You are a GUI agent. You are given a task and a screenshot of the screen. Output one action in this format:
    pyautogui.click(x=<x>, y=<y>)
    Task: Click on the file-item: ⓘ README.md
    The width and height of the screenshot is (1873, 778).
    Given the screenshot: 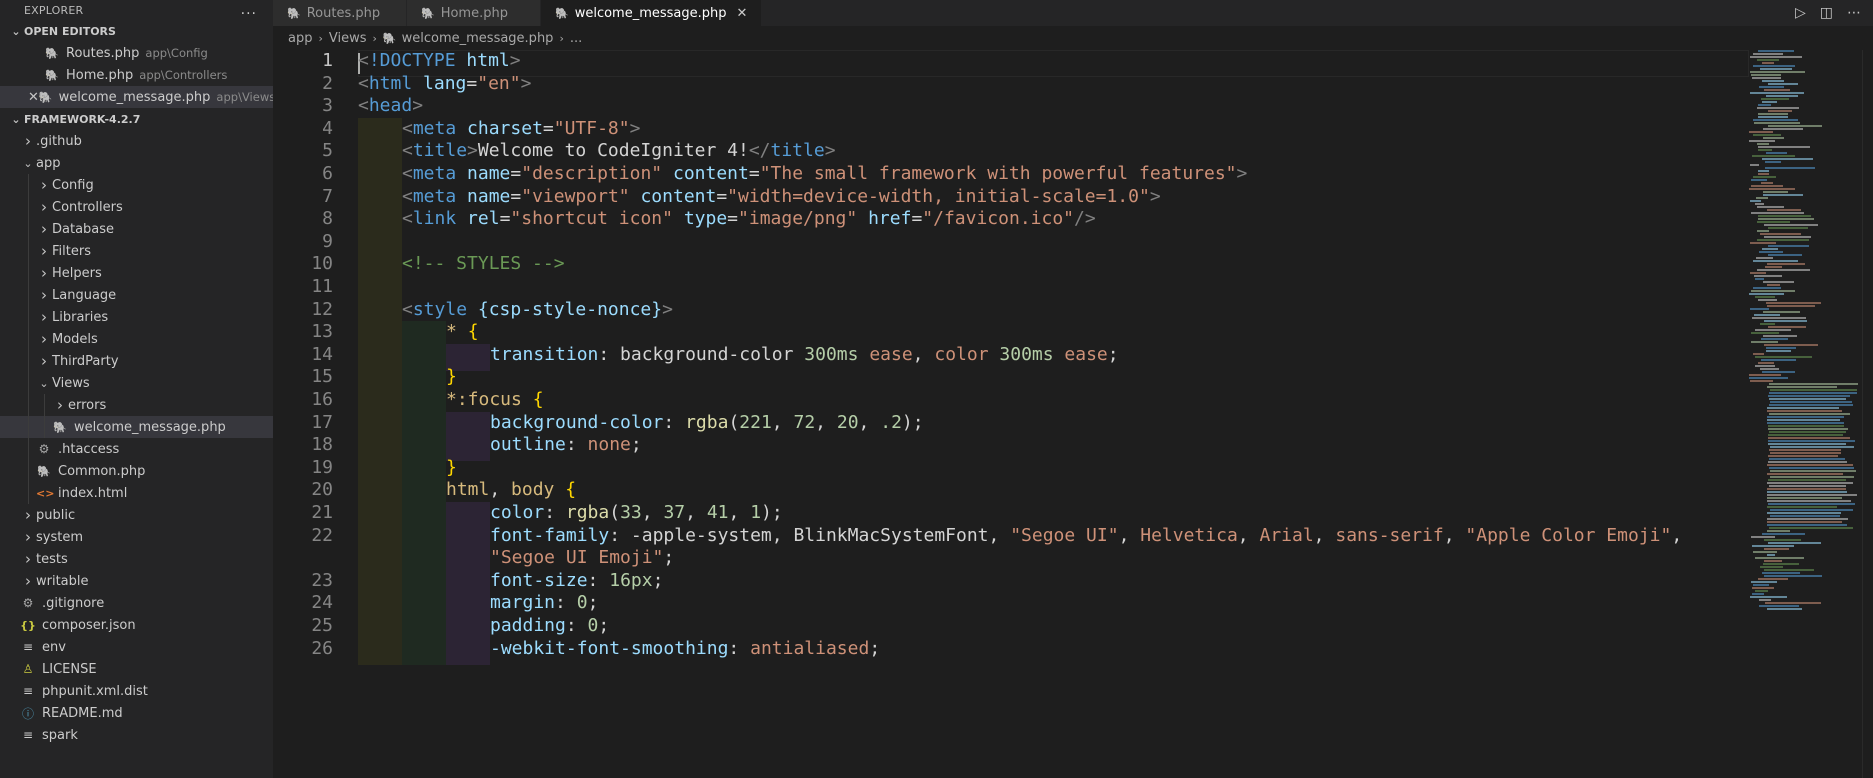 What is the action you would take?
    pyautogui.click(x=136, y=713)
    